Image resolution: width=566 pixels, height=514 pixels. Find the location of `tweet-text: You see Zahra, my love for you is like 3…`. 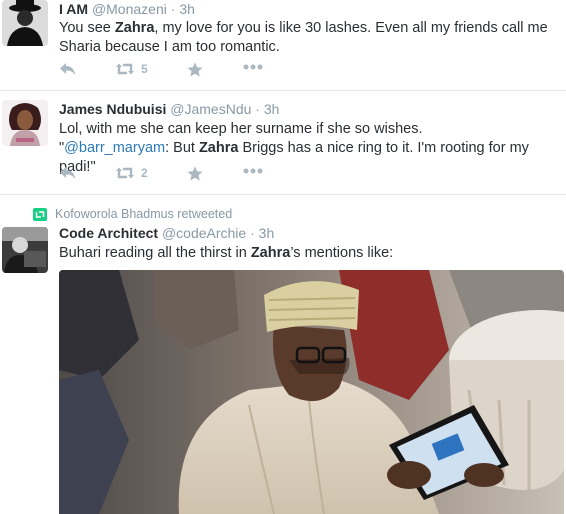

tweet-text: You see Zahra, my love for you is like 3… is located at coordinates (303, 37).